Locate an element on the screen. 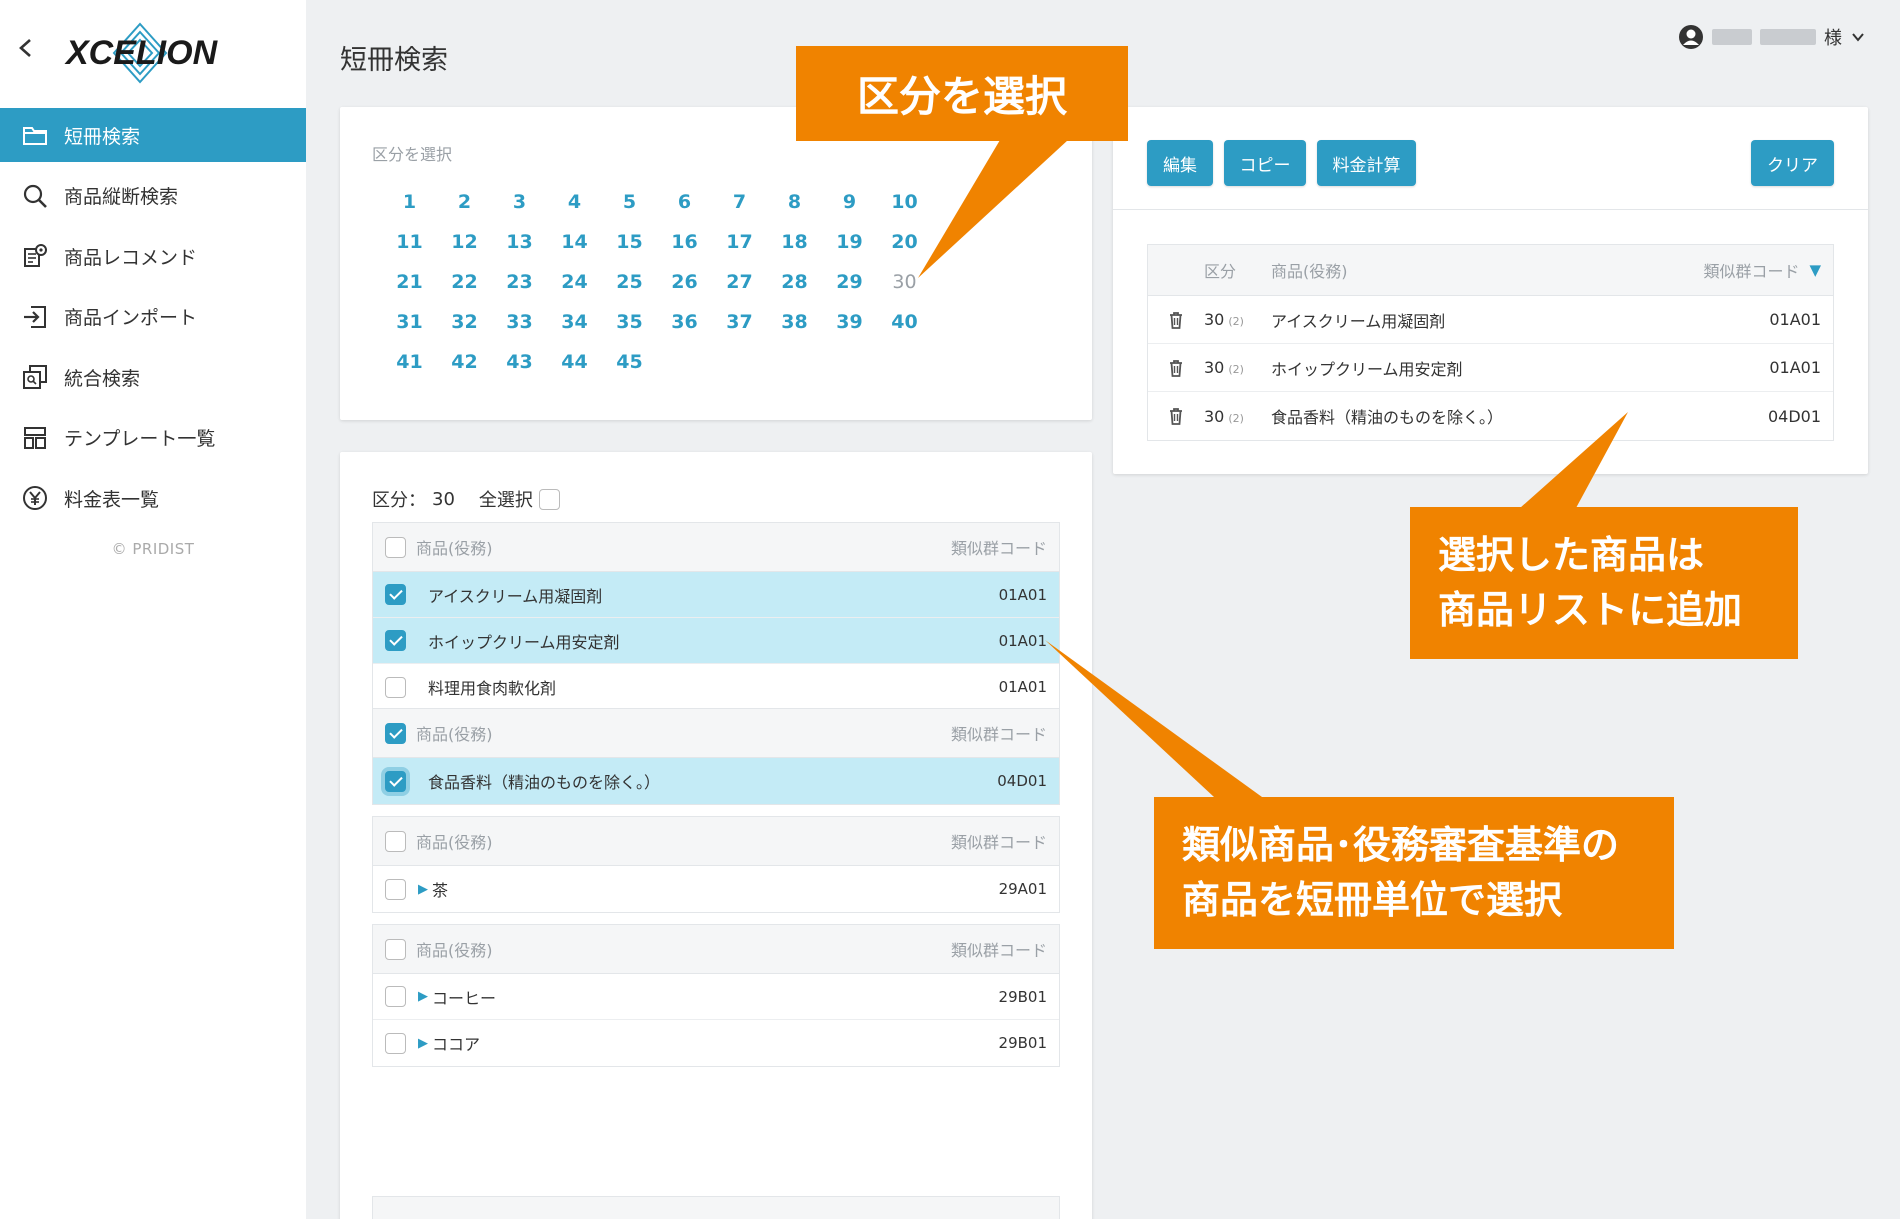 Image resolution: width=1900 pixels, height=1219 pixels. col-code: 類似群コード ▼ is located at coordinates (1758, 270).